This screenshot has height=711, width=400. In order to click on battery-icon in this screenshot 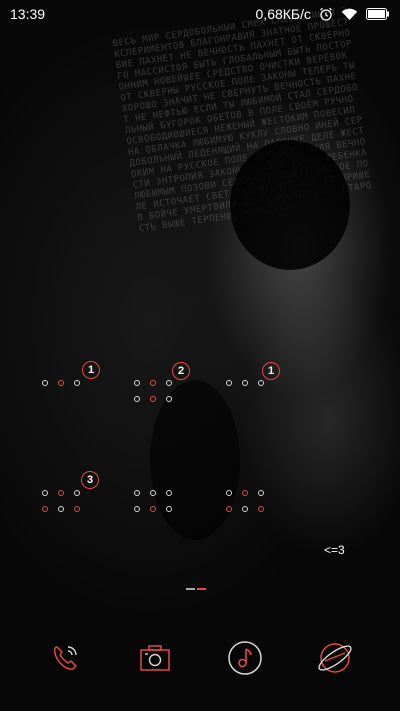, I will do `click(378, 14)`.